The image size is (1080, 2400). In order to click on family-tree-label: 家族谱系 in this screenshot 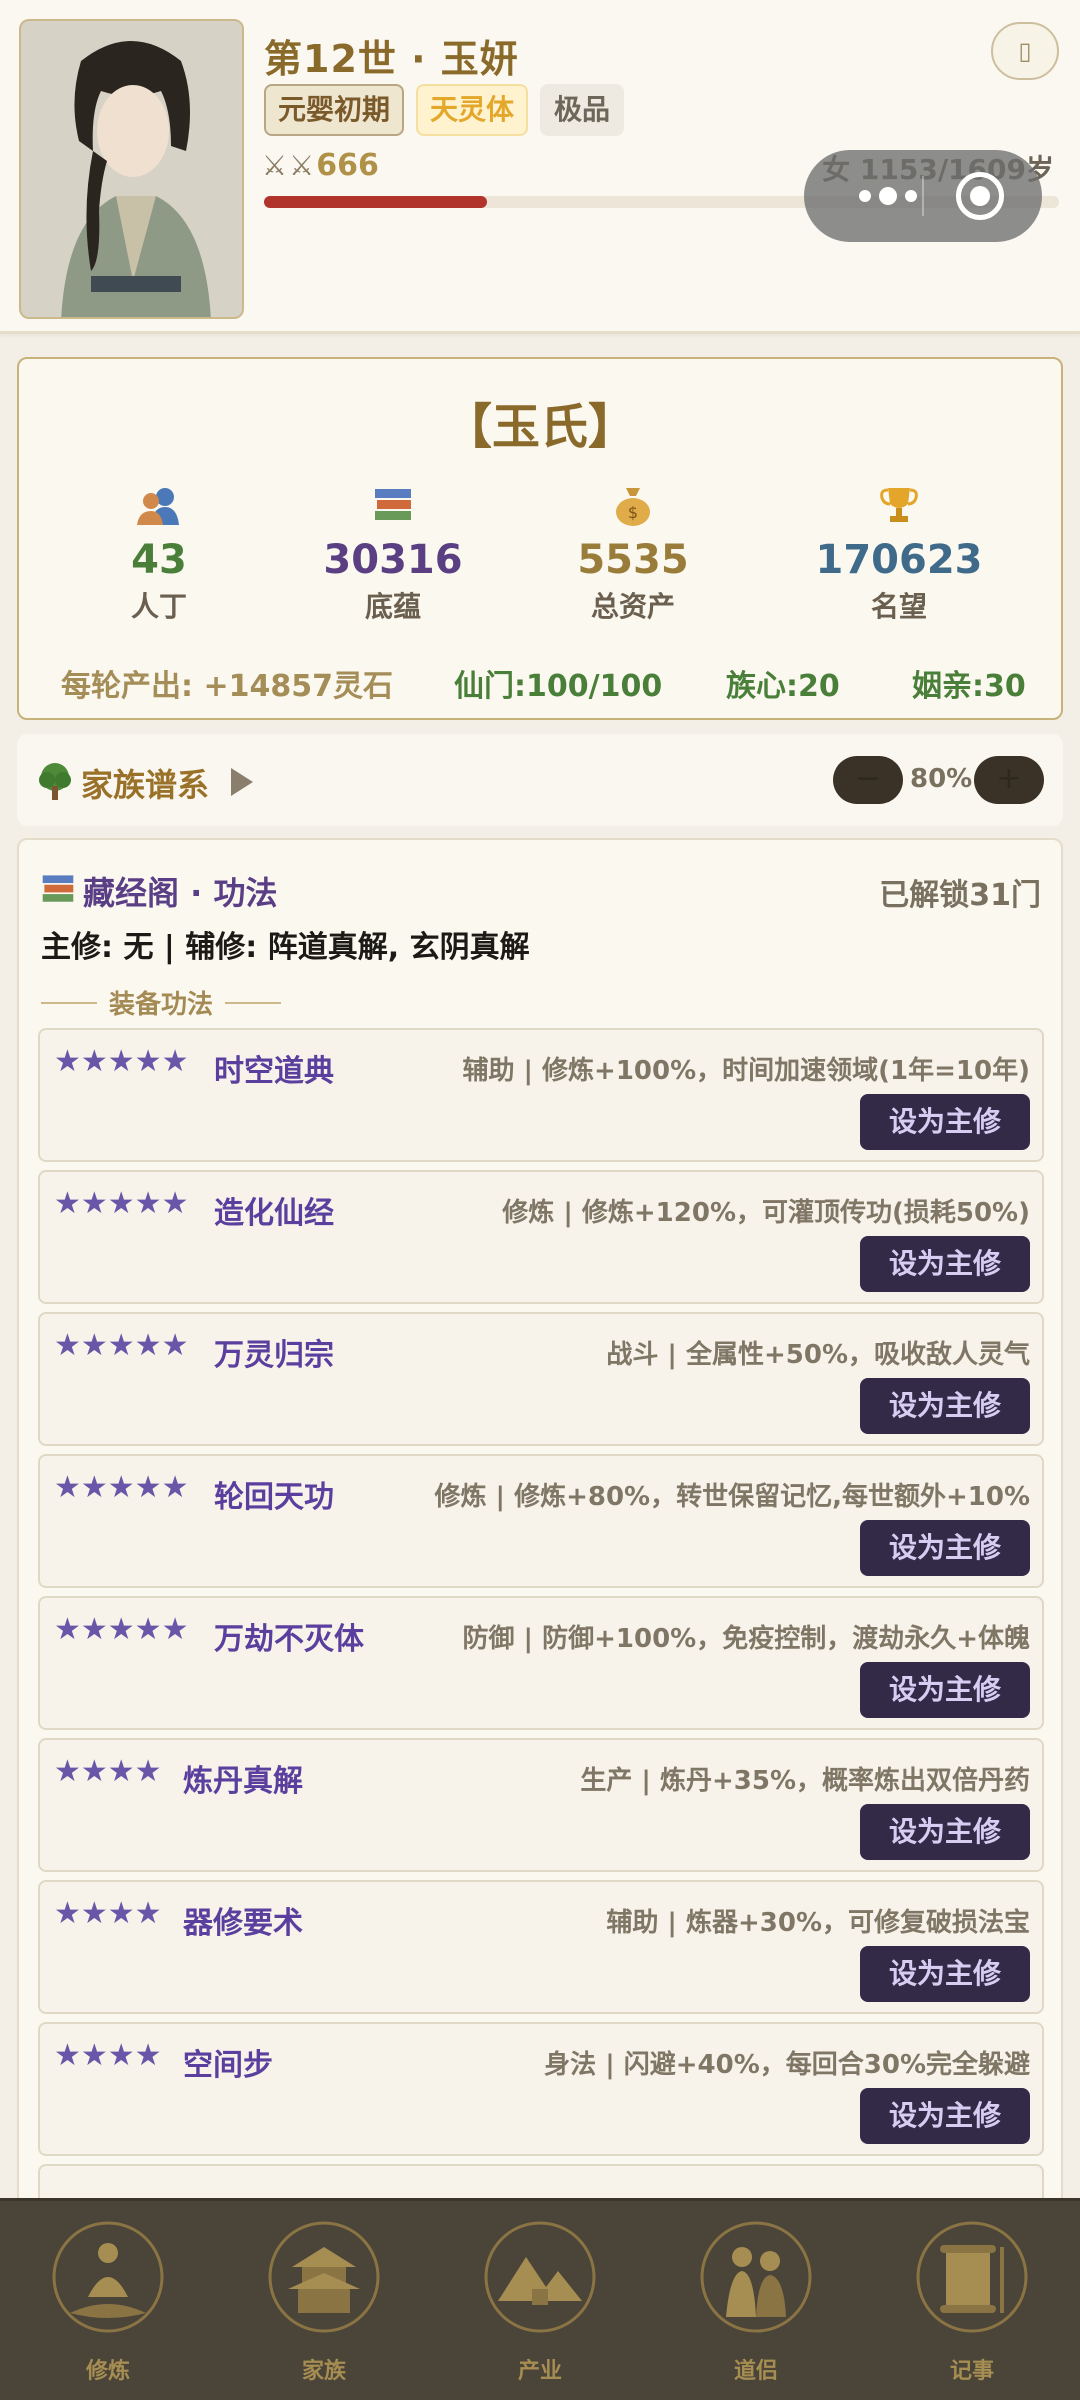, I will do `click(145, 785)`.